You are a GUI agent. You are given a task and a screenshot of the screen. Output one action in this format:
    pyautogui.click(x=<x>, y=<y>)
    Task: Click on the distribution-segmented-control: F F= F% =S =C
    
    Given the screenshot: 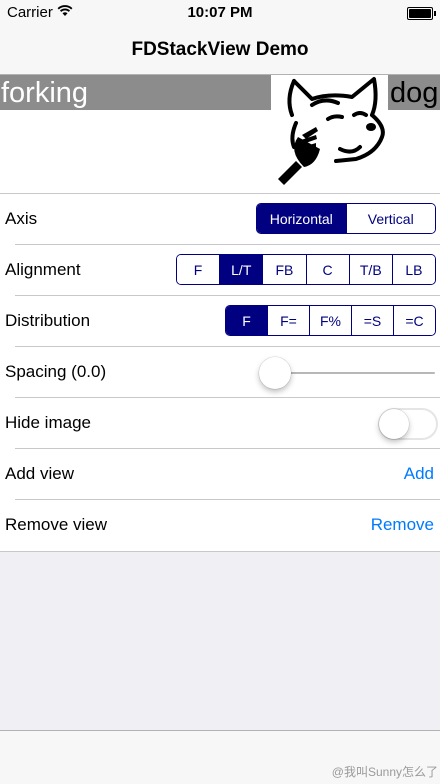 What is the action you would take?
    pyautogui.click(x=330, y=320)
    